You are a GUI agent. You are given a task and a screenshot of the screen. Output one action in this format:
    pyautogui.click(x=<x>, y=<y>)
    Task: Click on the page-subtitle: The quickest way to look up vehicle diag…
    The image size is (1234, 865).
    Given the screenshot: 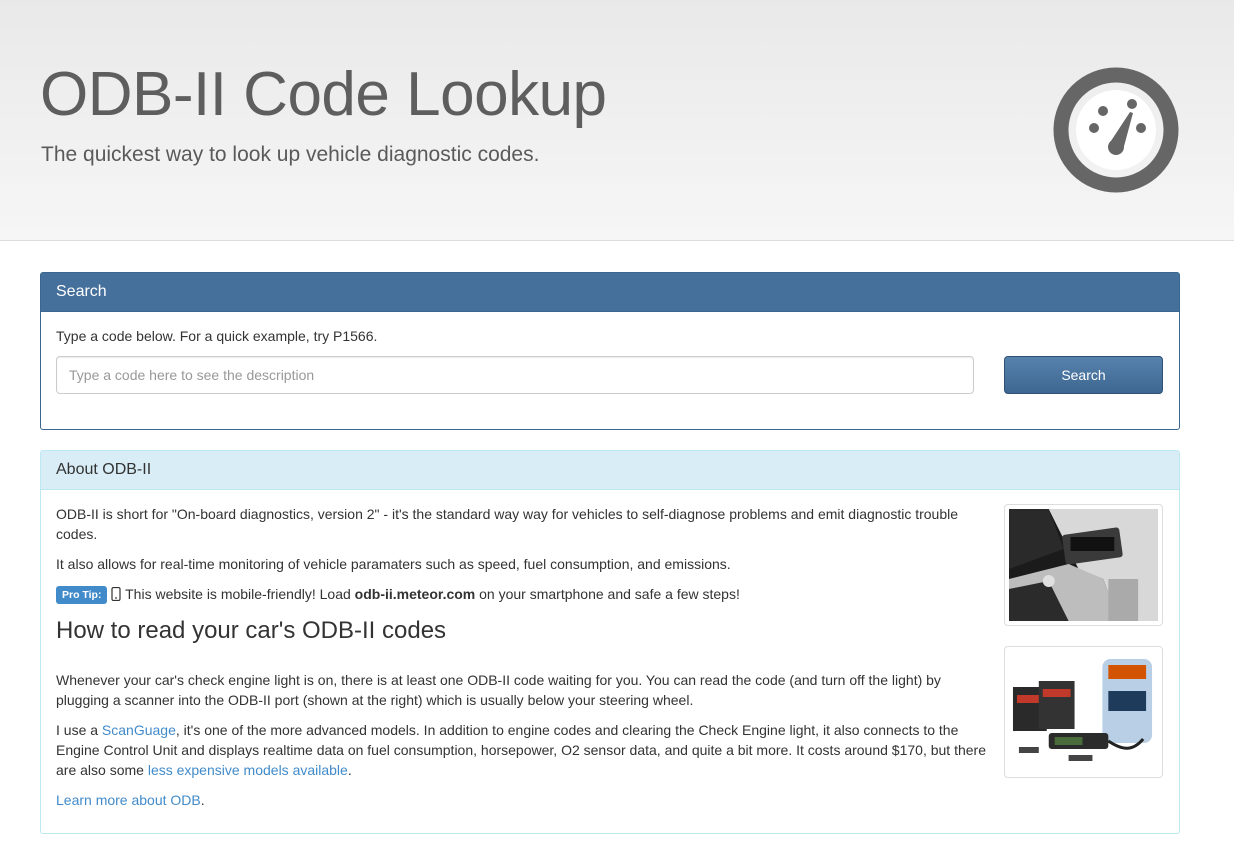 What is the action you would take?
    pyautogui.click(x=290, y=154)
    